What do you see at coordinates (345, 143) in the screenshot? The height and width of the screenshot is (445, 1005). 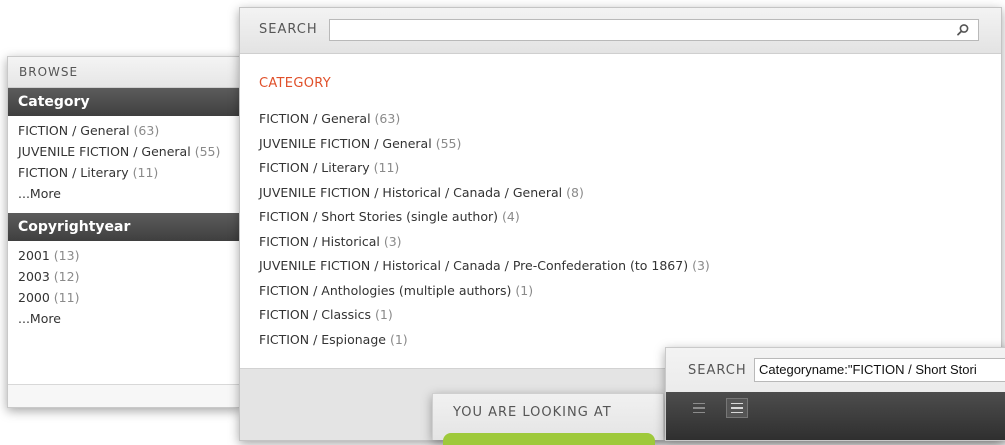 I see `result-label: JUVENILE FICTION / General` at bounding box center [345, 143].